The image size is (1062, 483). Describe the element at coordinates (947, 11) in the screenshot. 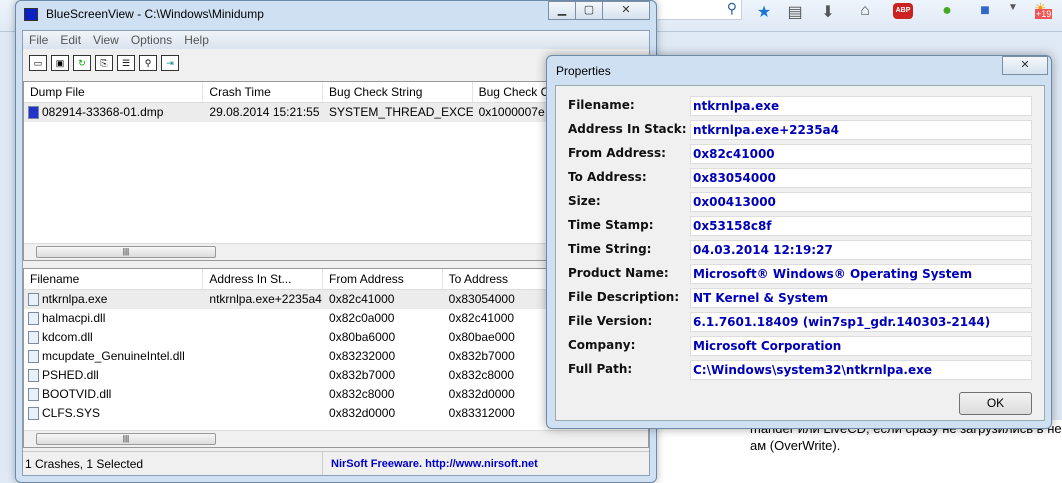

I see `addon-icon: ●` at that location.